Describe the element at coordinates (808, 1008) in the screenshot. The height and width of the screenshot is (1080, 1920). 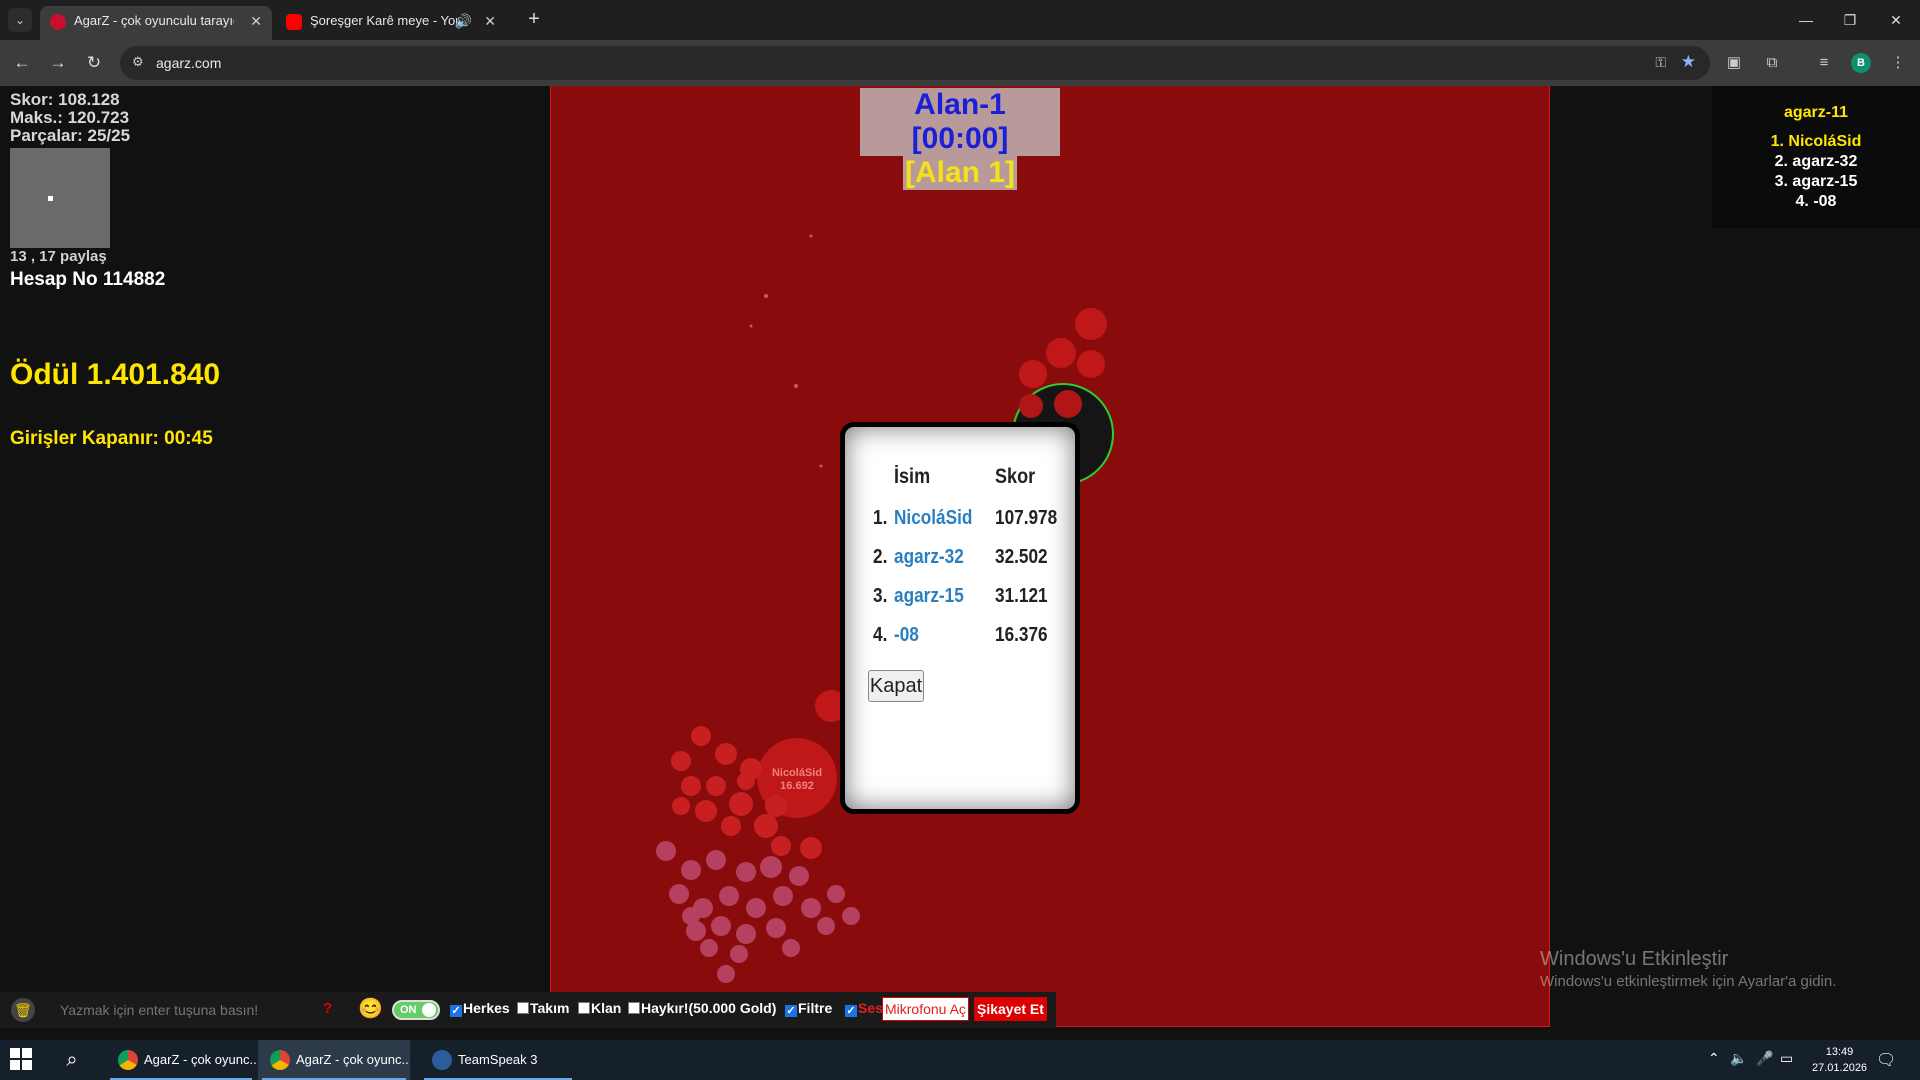
I see `filter-checkbox: ✓ Filtre` at that location.